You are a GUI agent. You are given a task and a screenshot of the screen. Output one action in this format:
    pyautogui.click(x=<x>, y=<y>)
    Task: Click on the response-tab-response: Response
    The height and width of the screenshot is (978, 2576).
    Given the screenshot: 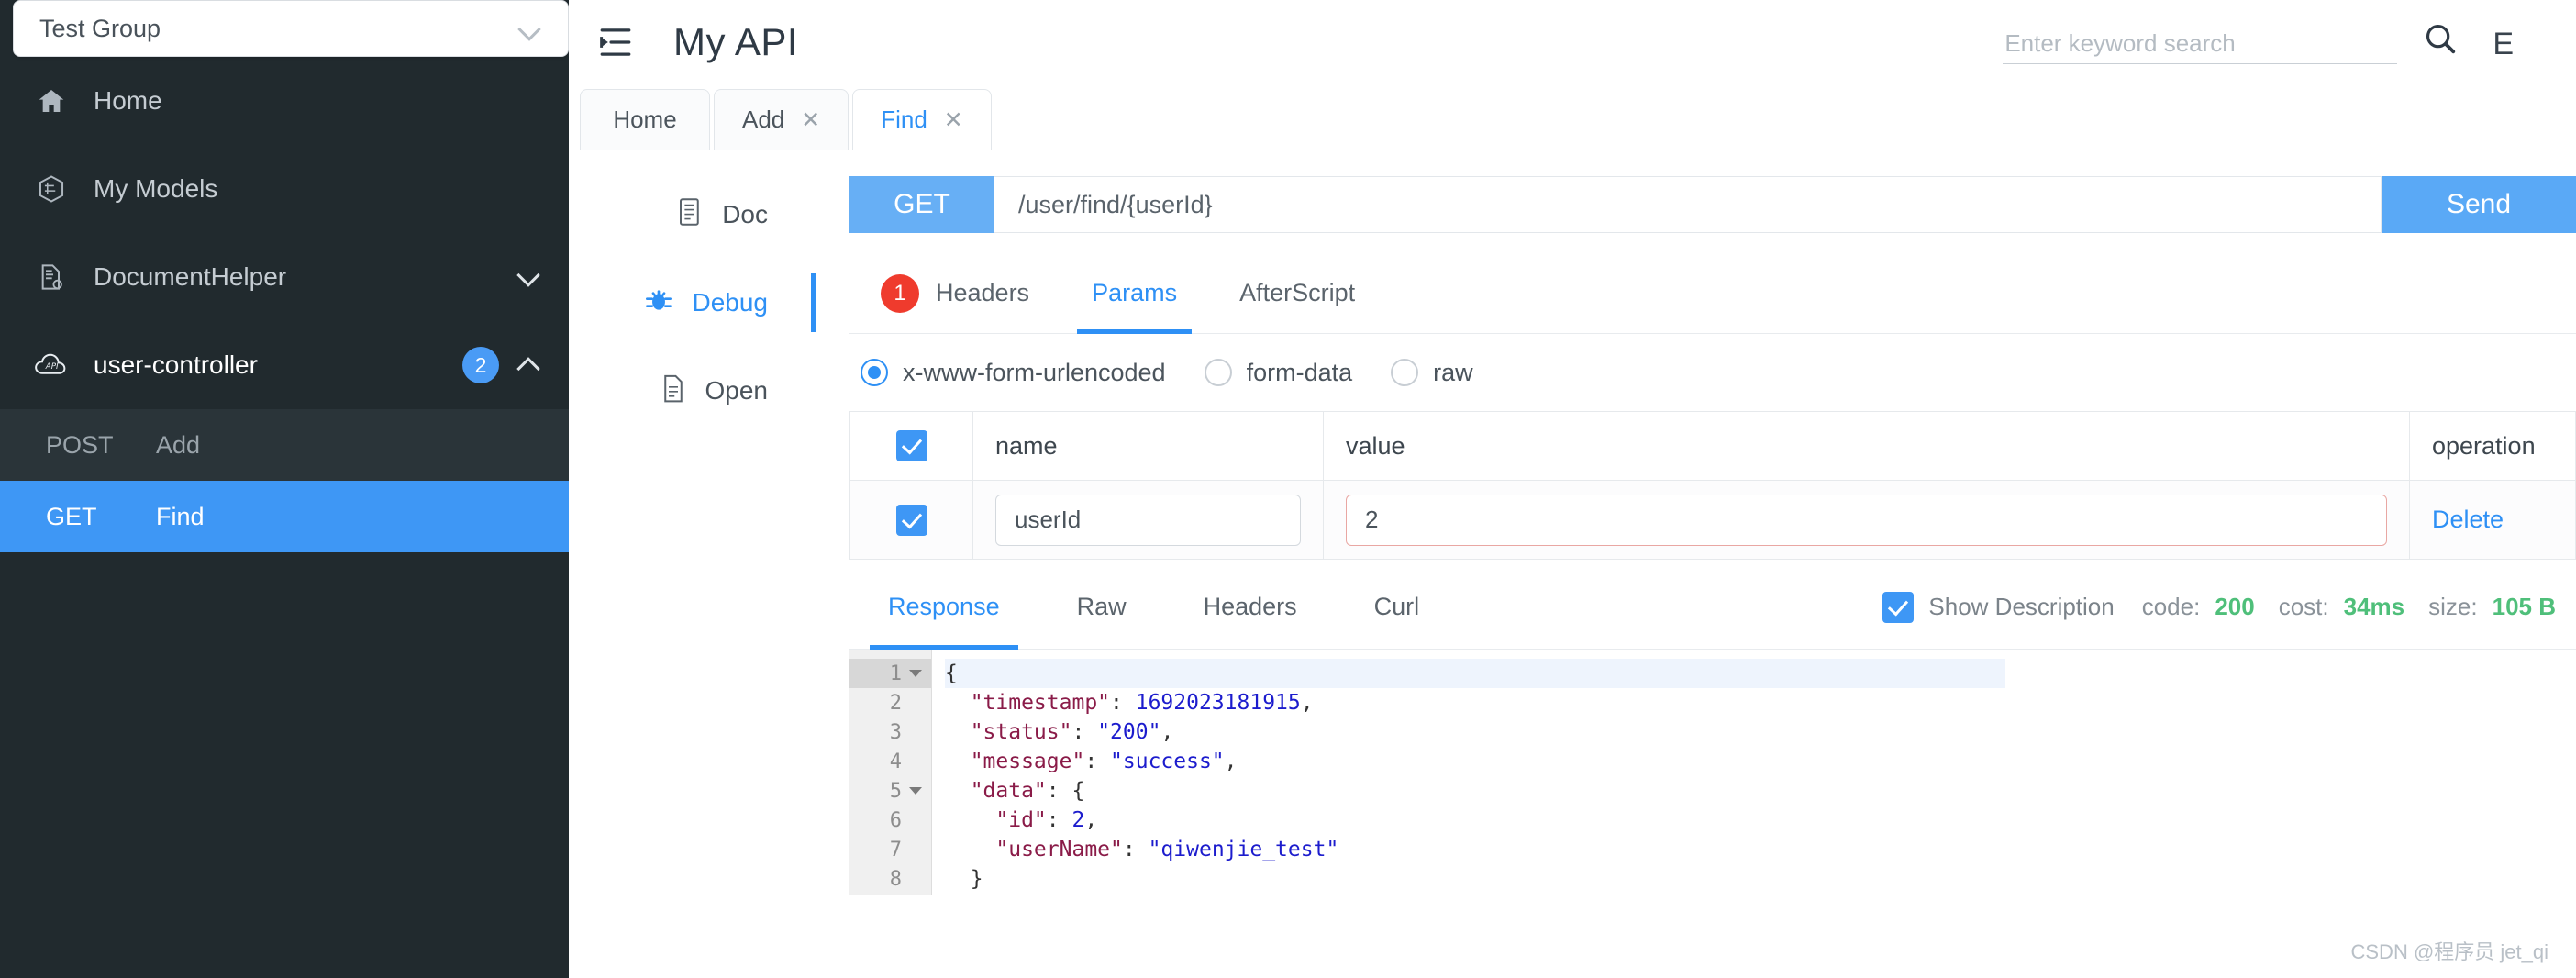 What is the action you would take?
    pyautogui.click(x=943, y=607)
    